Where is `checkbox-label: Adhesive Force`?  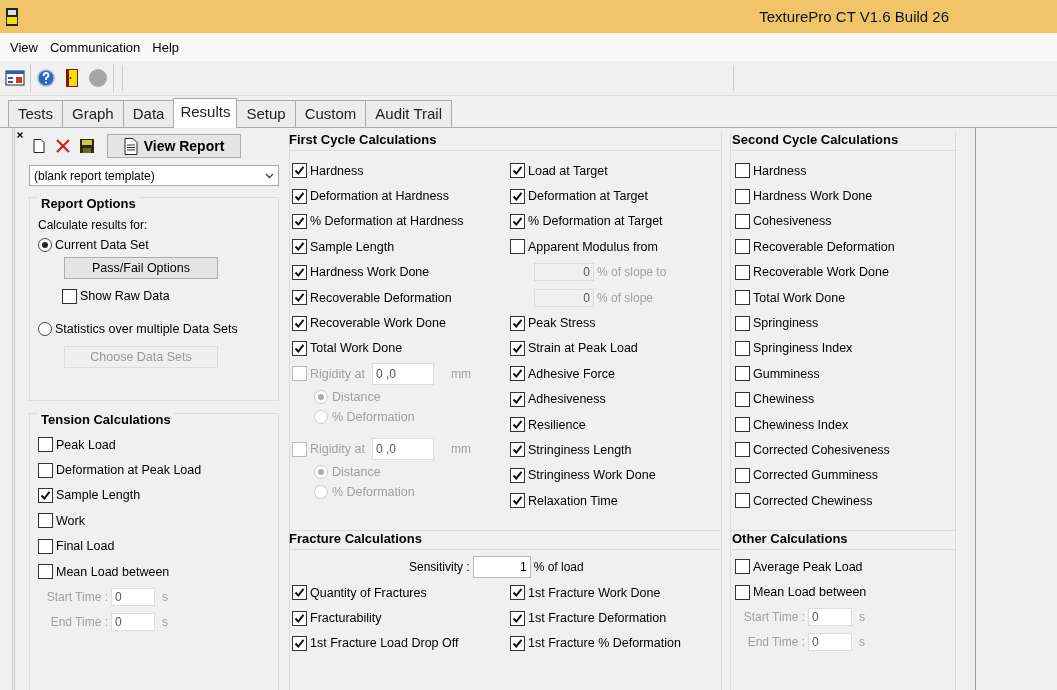
checkbox-label: Adhesive Force is located at coordinates (571, 373).